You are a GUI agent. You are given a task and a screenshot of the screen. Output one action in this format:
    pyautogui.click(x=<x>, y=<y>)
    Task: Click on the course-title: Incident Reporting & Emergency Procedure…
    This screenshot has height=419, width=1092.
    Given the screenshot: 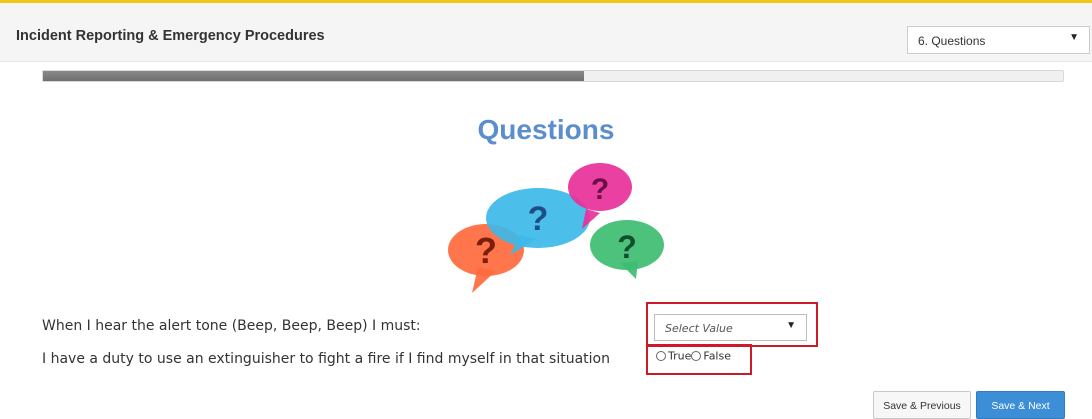 What is the action you would take?
    pyautogui.click(x=170, y=36)
    